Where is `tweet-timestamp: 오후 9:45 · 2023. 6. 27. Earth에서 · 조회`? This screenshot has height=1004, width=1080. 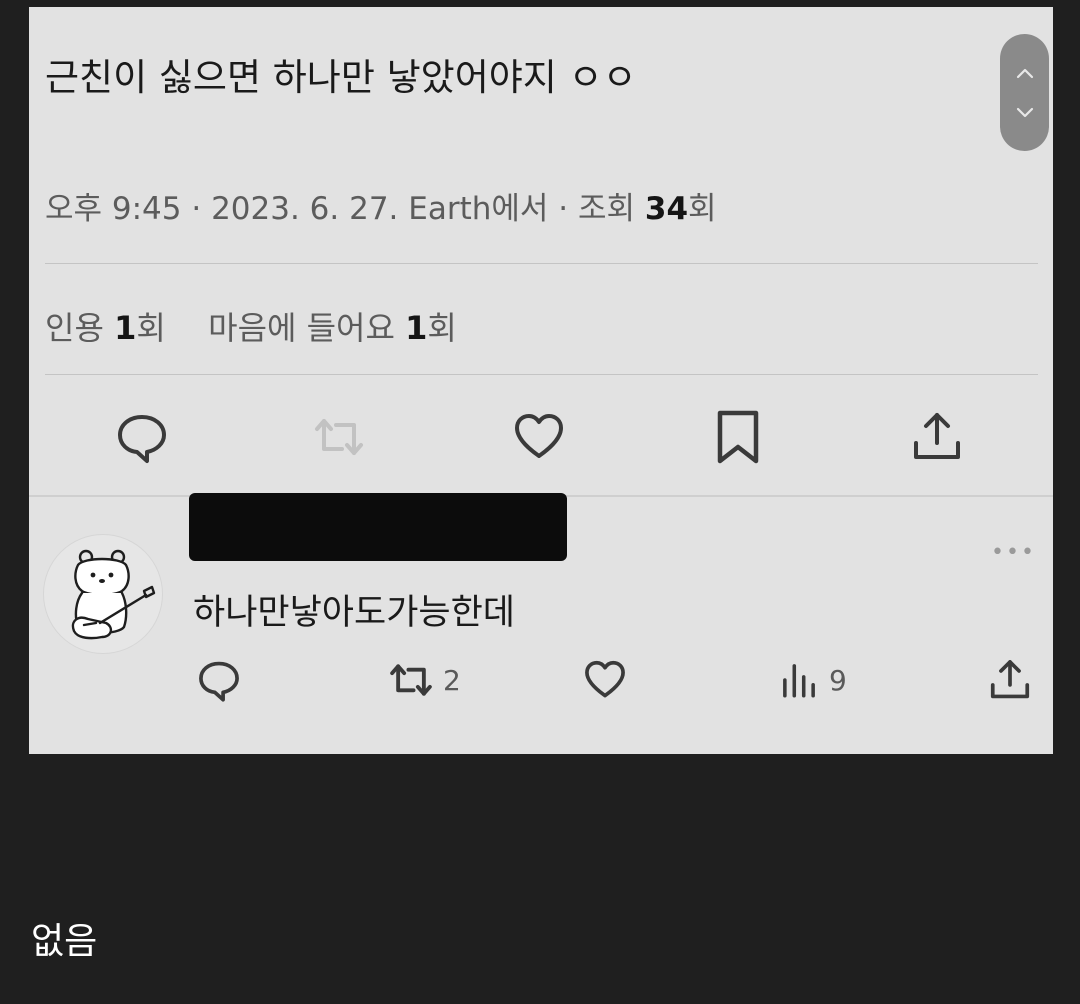
tweet-timestamp: 오후 9:45 · 2023. 6. 27. Earth에서 · 조회 is located at coordinates (345, 209).